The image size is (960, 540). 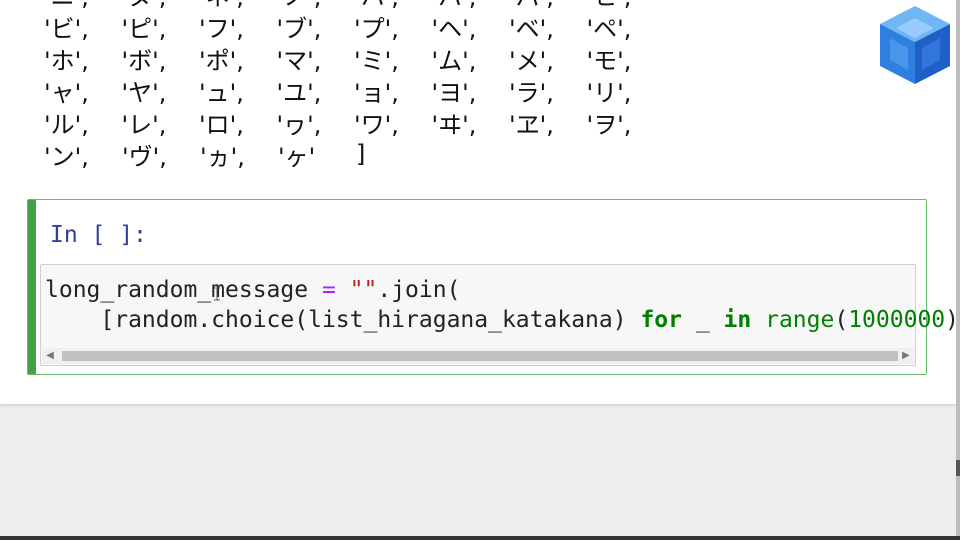 I want to click on kana-token: 'ブ',, so click(x=299, y=28).